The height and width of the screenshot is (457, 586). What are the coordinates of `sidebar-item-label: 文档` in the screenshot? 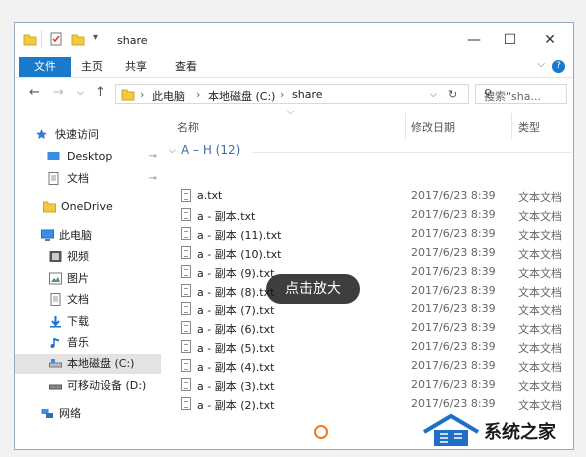 It's located at (78, 299).